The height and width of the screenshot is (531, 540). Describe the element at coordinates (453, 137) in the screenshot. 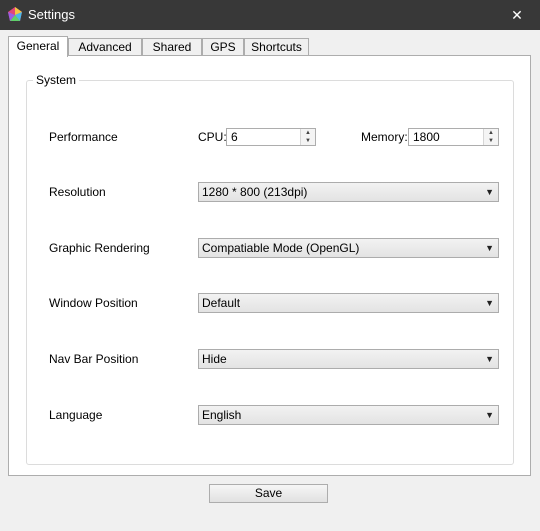

I see `memory-stepper: 1800 ▲ ▼` at that location.